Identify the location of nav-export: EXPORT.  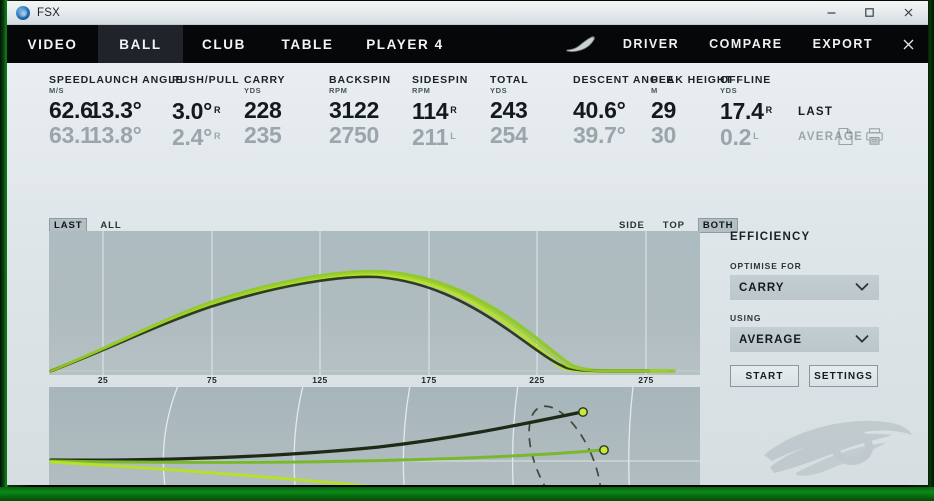
(843, 44).